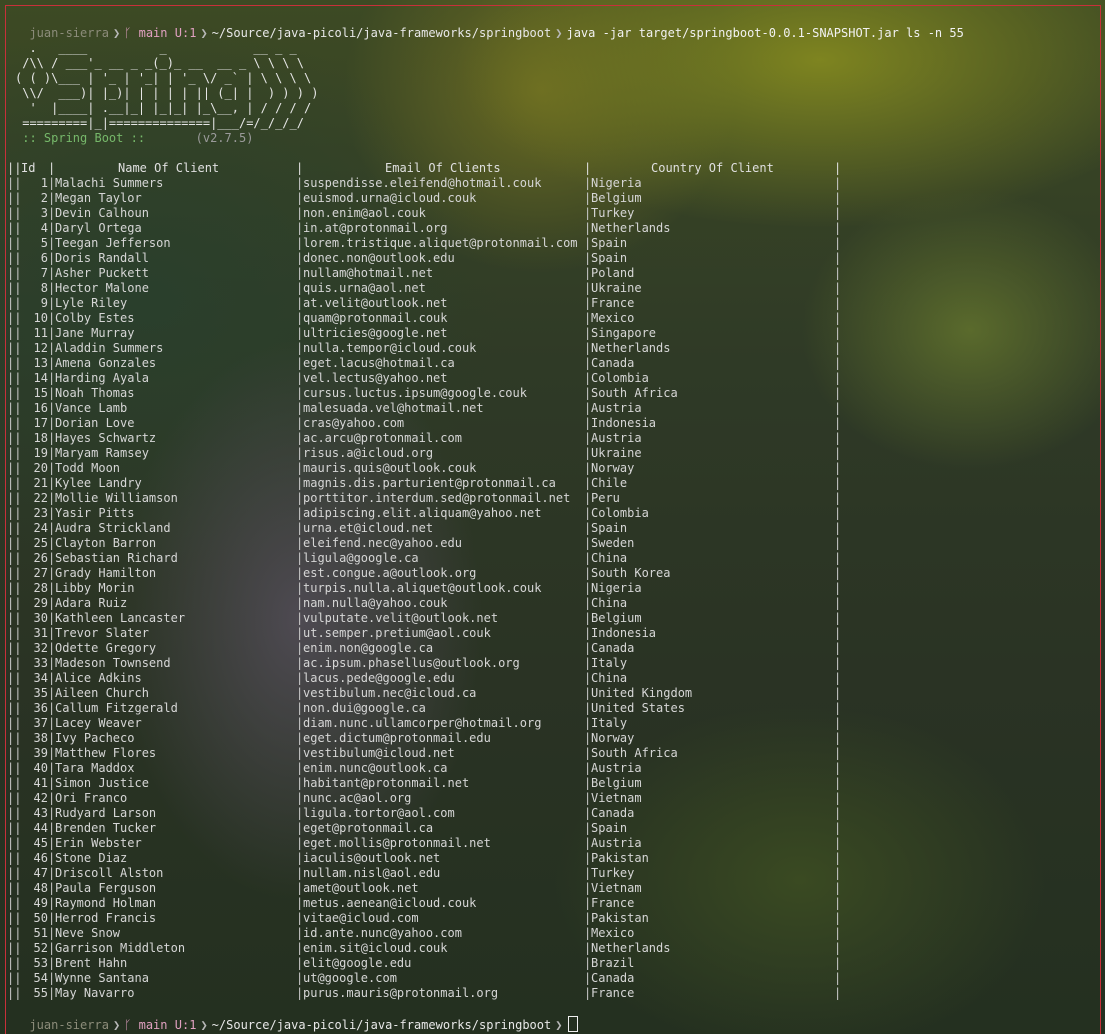 This screenshot has height=1034, width=1105. What do you see at coordinates (91, 603) in the screenshot?
I see `cell-name: Adara Ruiz` at bounding box center [91, 603].